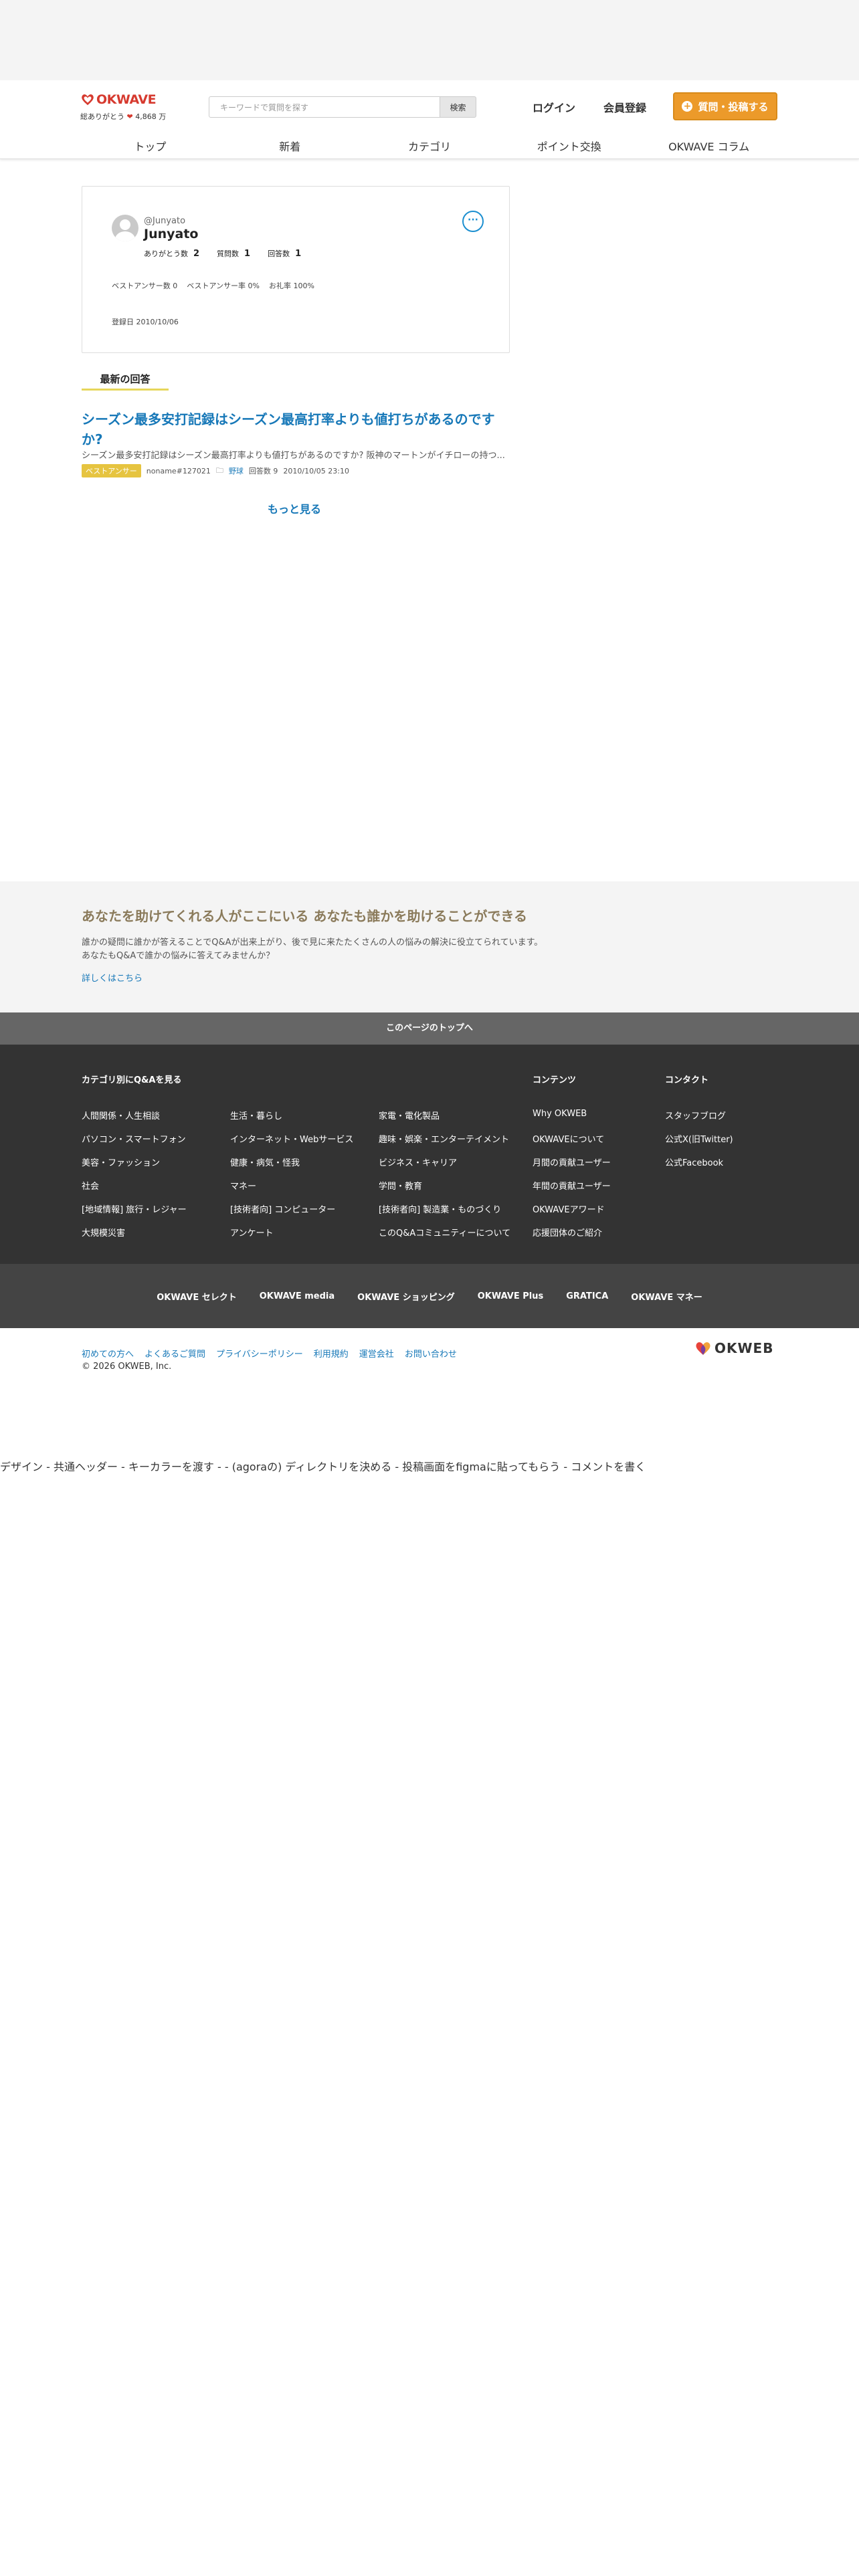 This screenshot has height=2576, width=859. I want to click on thanks-rate: お礼率 100%, so click(291, 286).